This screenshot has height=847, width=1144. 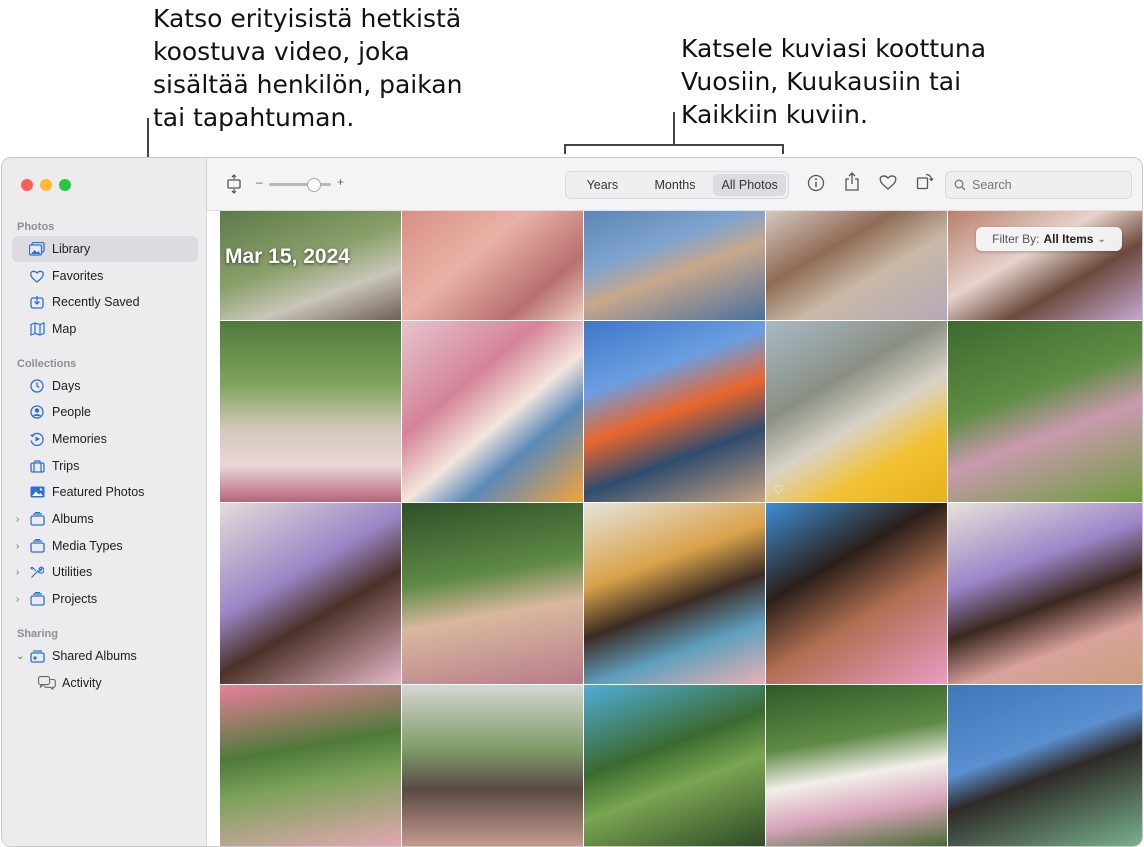 What do you see at coordinates (37, 466) in the screenshot?
I see `suitcase-icon` at bounding box center [37, 466].